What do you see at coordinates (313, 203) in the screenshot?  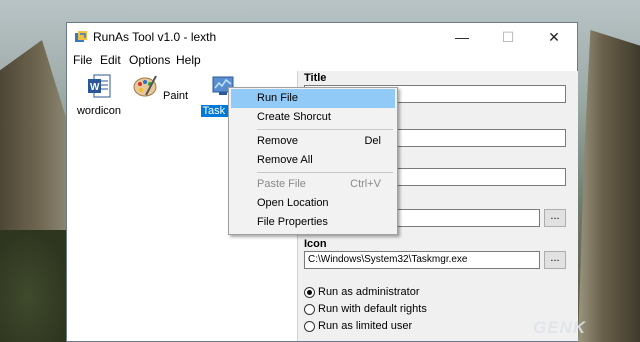 I see `menu-item-open-location: Open Location` at bounding box center [313, 203].